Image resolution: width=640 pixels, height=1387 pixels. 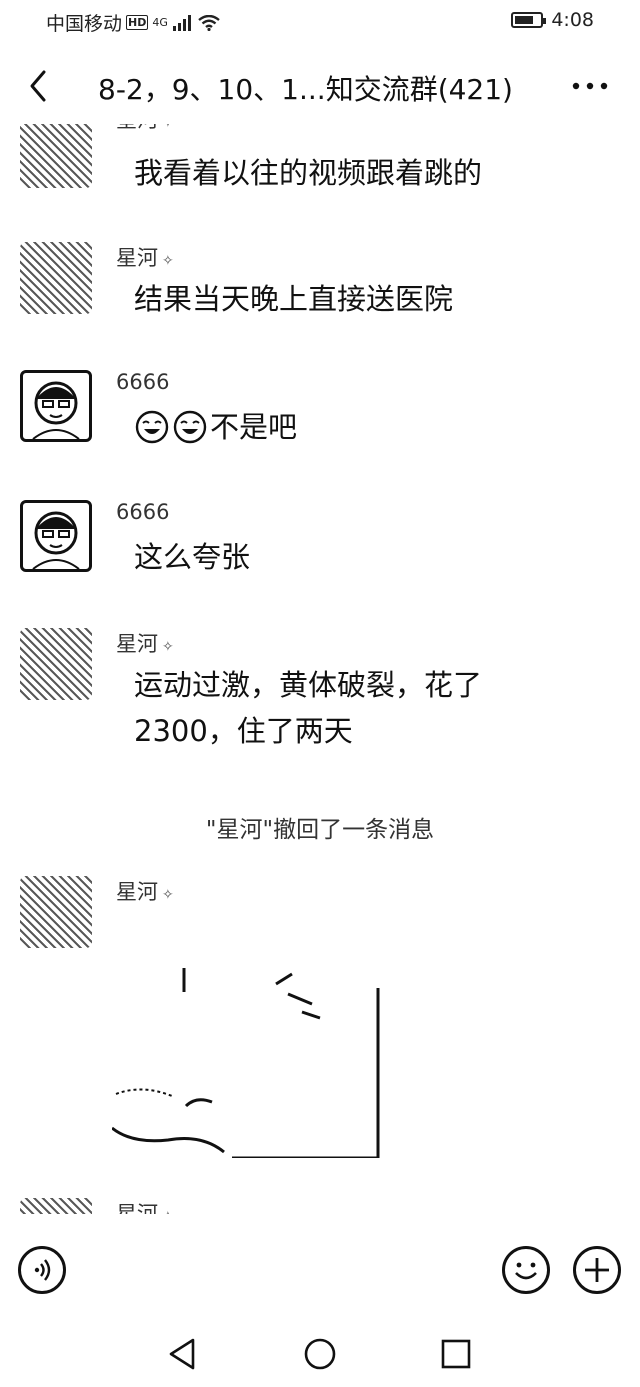 What do you see at coordinates (209, 22) in the screenshot?
I see `wifi-icon` at bounding box center [209, 22].